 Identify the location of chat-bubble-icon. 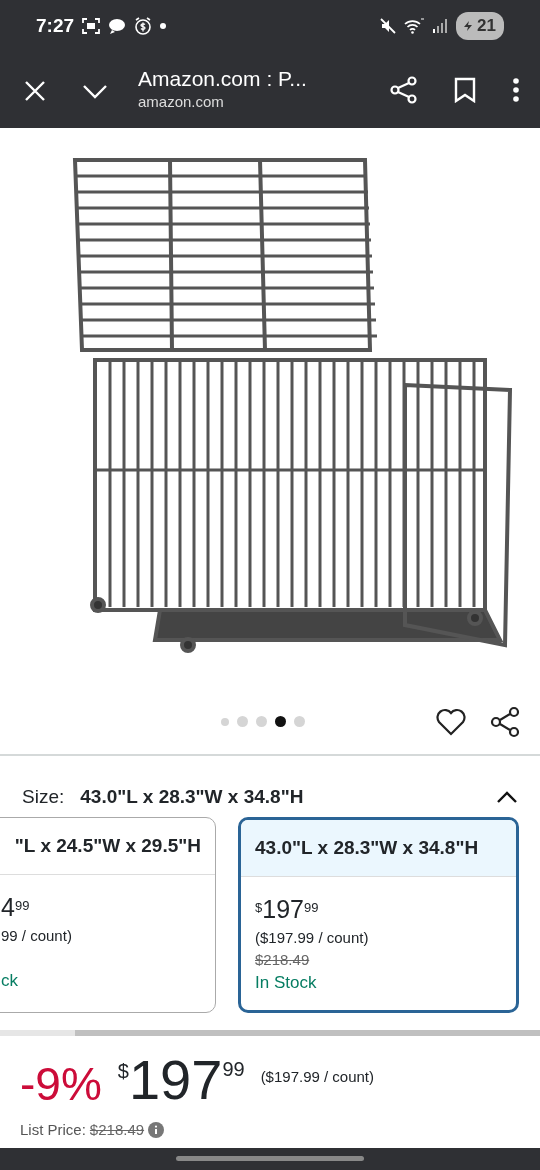
(117, 26).